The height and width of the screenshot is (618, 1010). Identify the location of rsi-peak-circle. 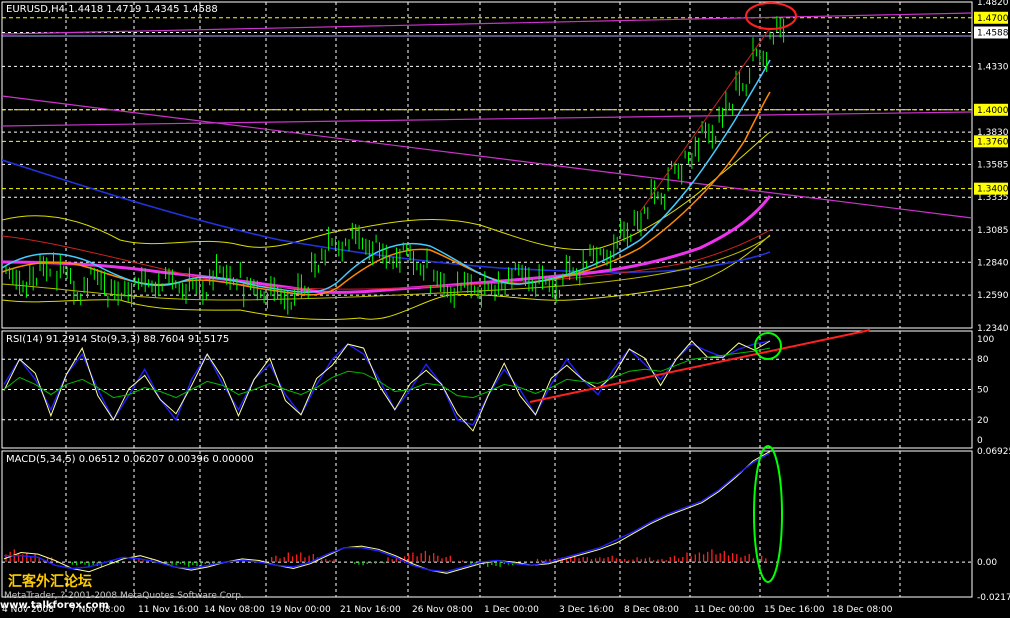
(768, 346).